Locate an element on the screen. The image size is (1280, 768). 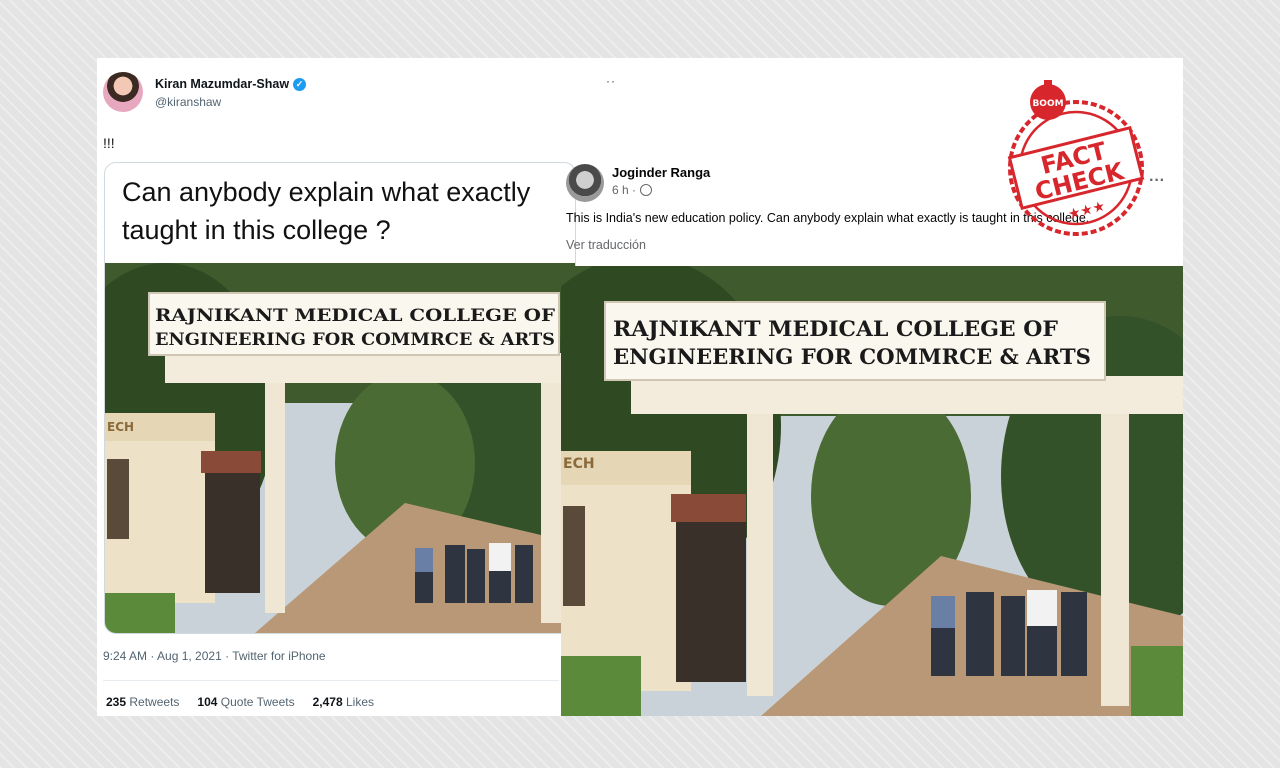
stat-value: 235 is located at coordinates (116, 702).